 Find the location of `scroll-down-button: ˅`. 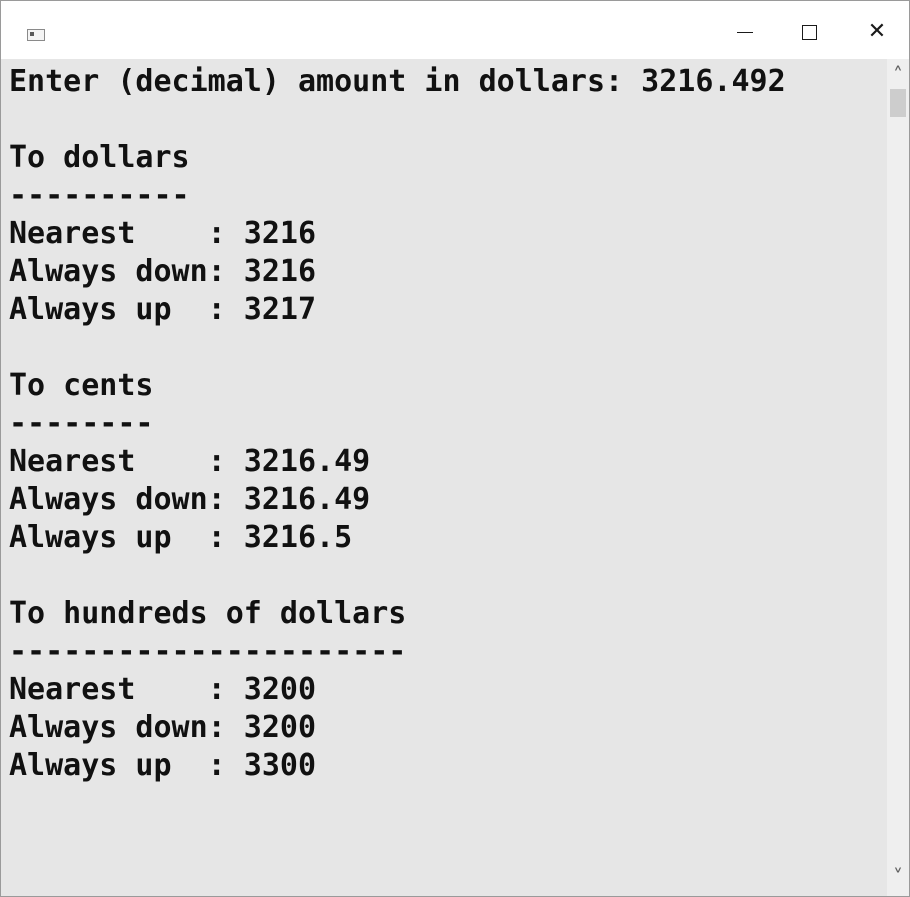

scroll-down-button: ˅ is located at coordinates (898, 877).